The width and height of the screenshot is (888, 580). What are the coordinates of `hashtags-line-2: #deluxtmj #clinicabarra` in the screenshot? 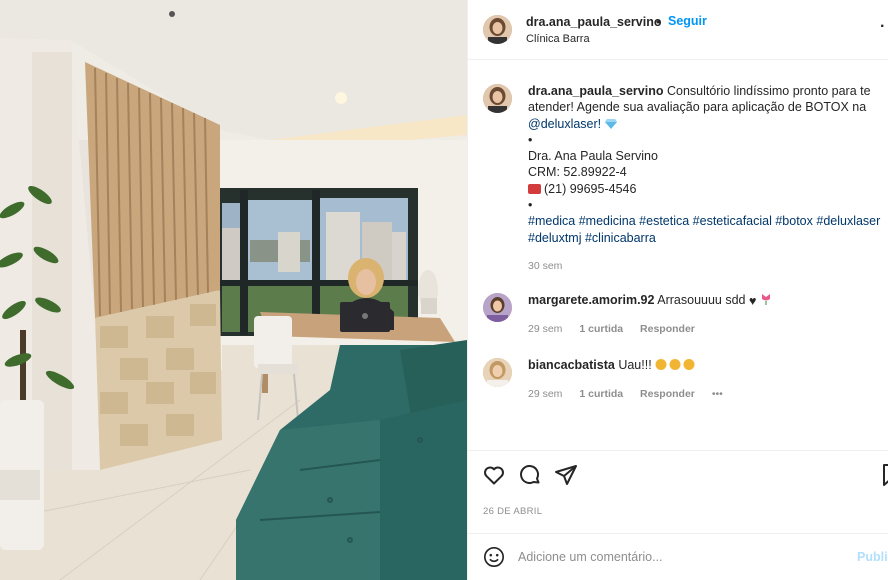 It's located at (707, 238).